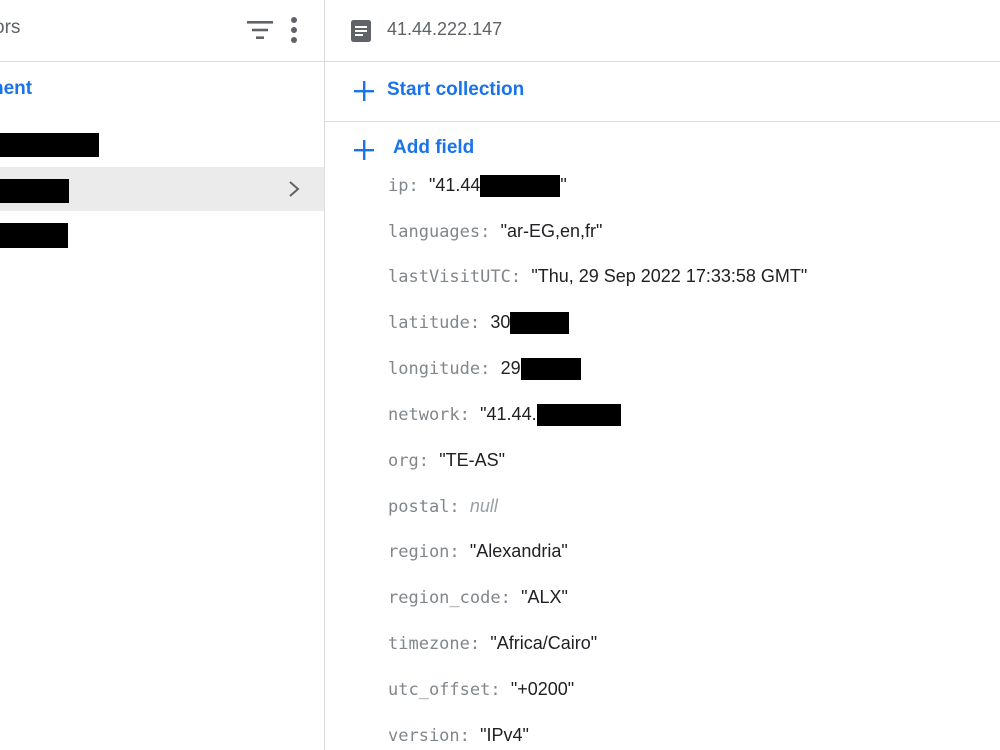 Image resolution: width=1000 pixels, height=750 pixels. I want to click on field-row-languages: languages: "ar-EG,en,fr", so click(495, 235).